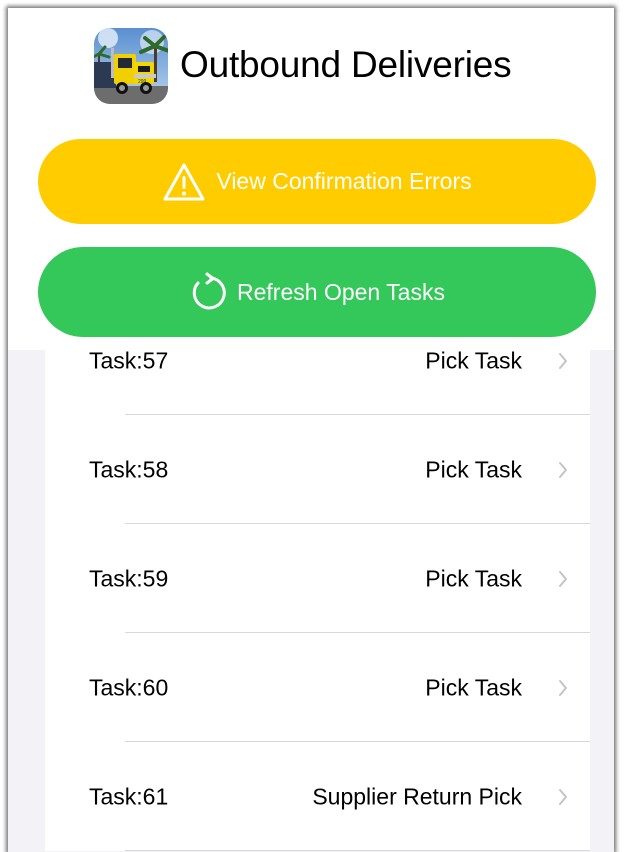  Describe the element at coordinates (341, 291) in the screenshot. I see `refresh-open-tasks-label: Refresh Open Tasks` at that location.